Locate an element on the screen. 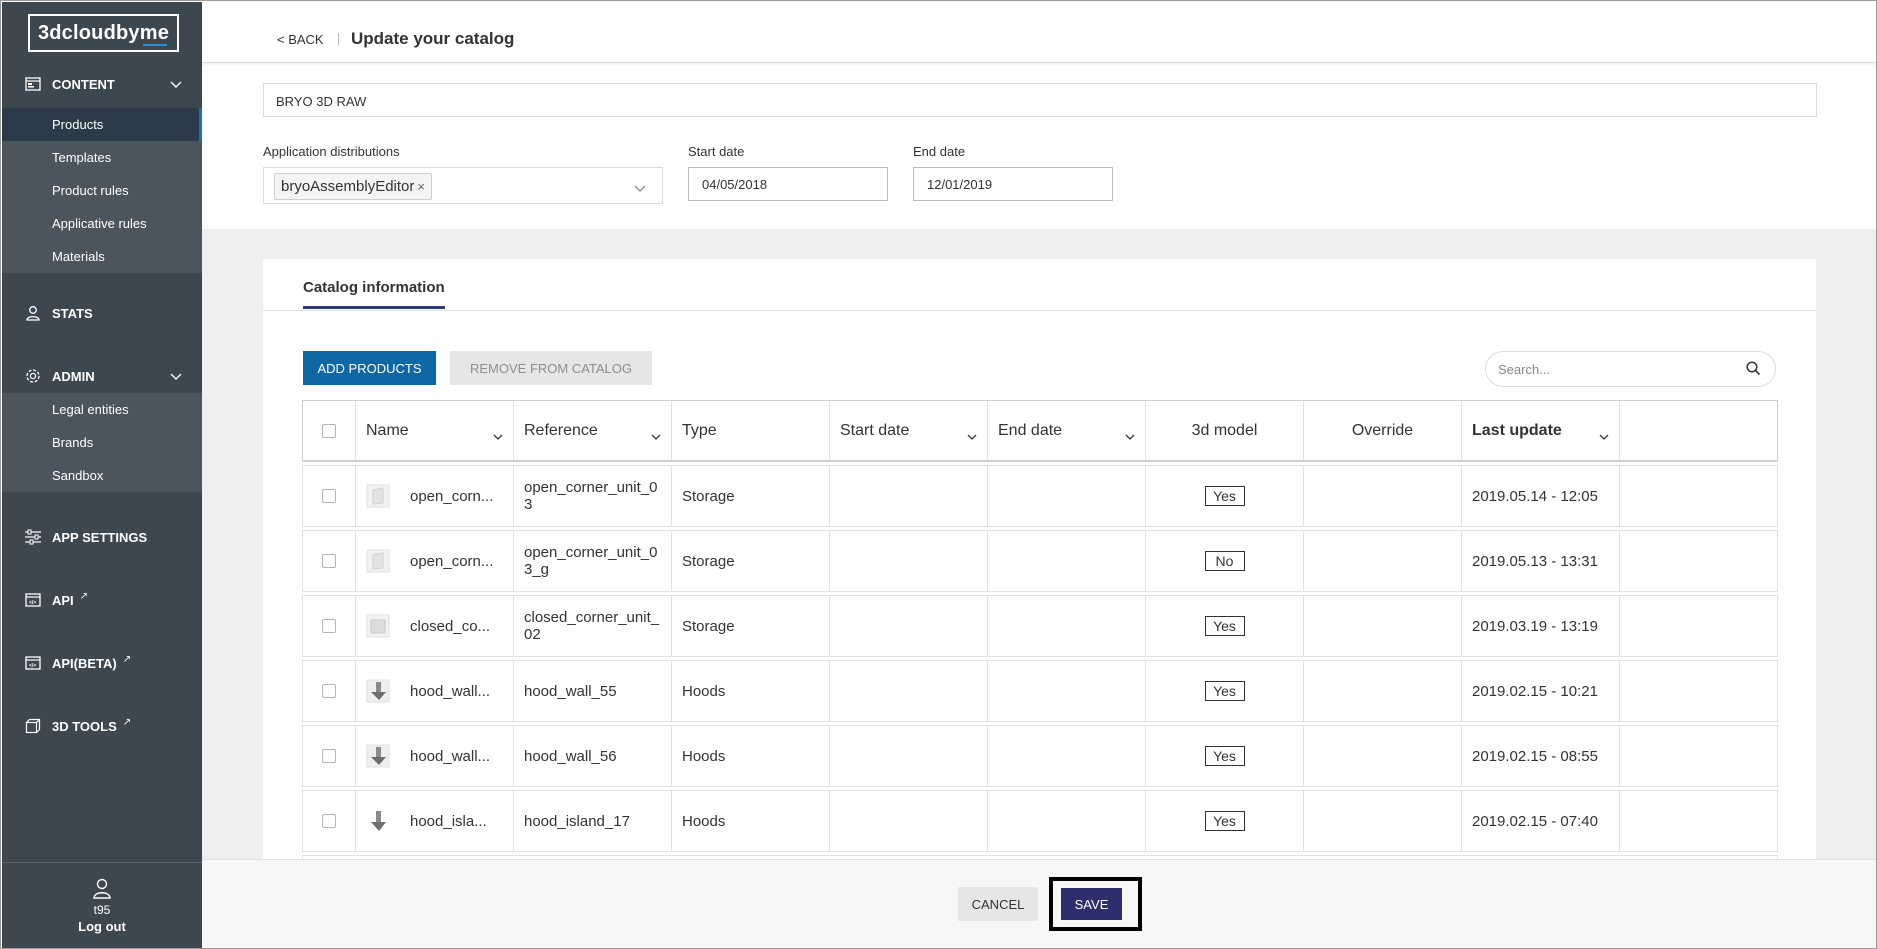 The width and height of the screenshot is (1877, 949). sidebar-section-admin: ADMIN is located at coordinates (102, 376).